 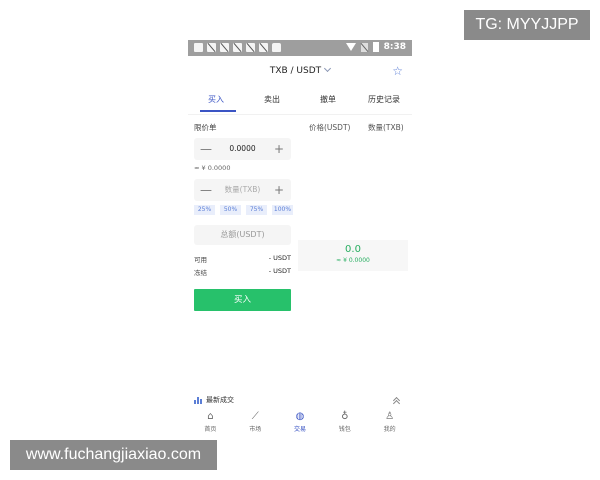 I want to click on trade-tabs: 买入 卖出 撤单 历史记录, so click(x=300, y=102).